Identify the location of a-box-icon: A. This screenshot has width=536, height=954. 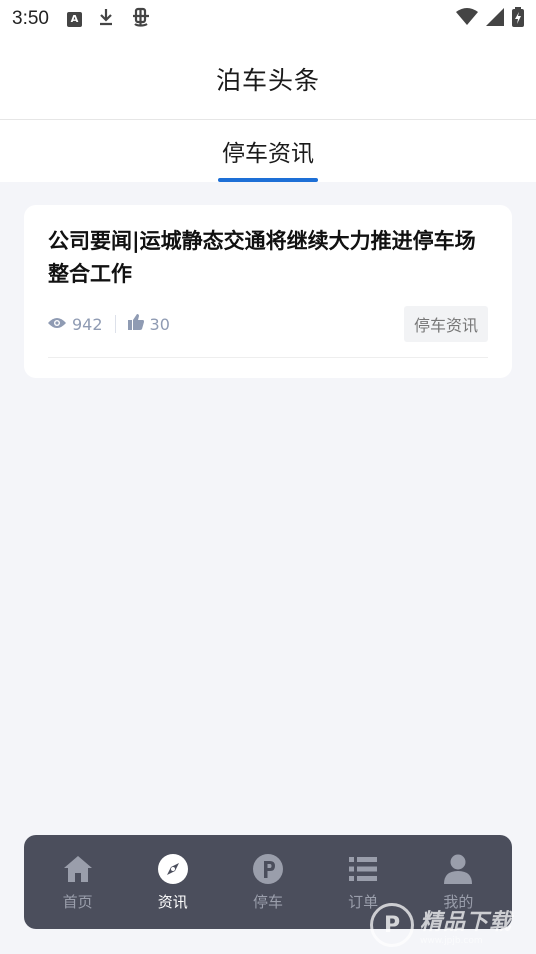
(74, 19).